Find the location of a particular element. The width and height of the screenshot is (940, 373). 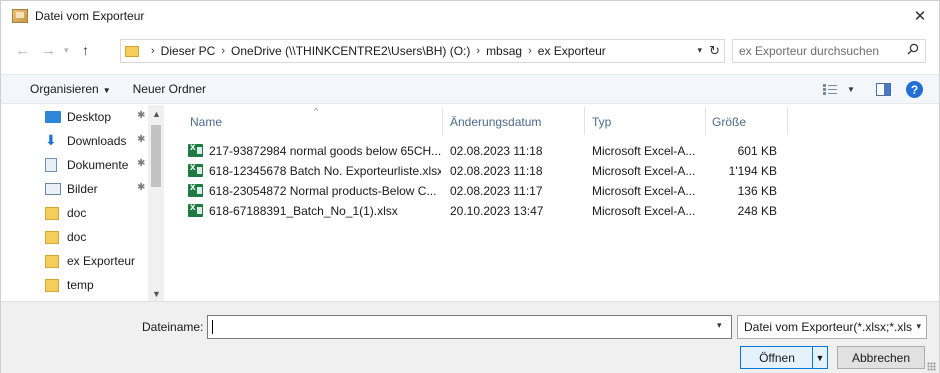

scroll-down-icon: ▼ is located at coordinates (156, 294).